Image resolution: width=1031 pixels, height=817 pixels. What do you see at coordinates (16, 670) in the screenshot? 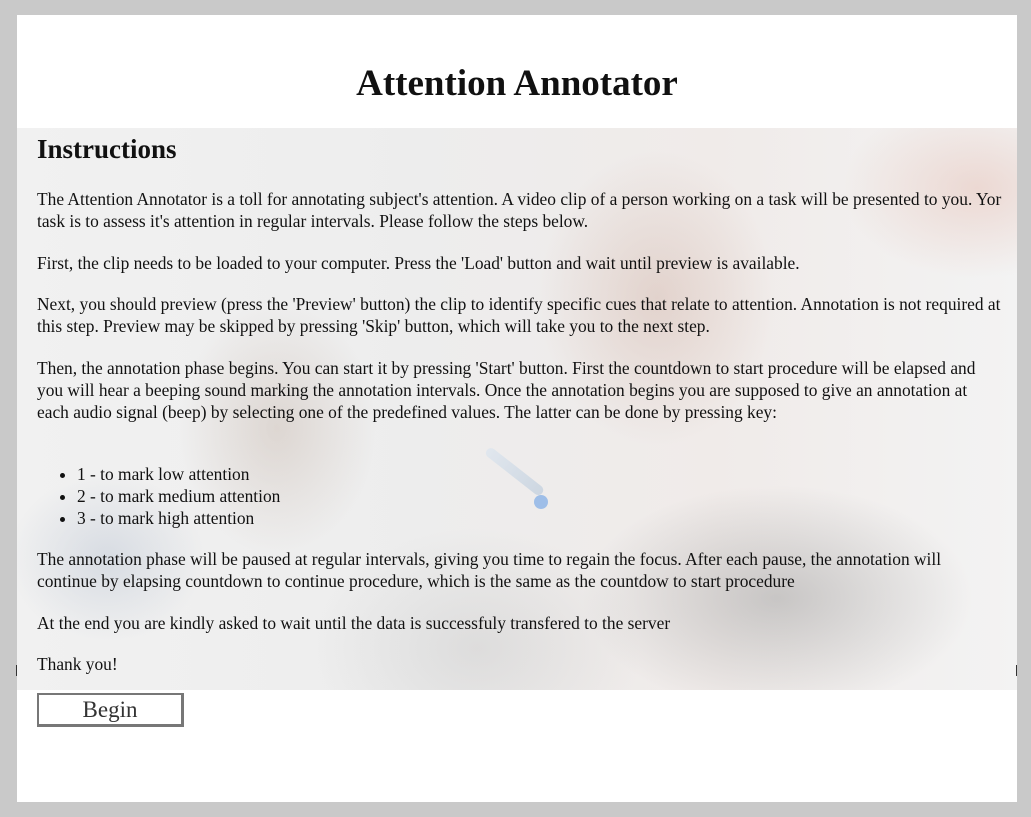
I see `divider-tick-left` at bounding box center [16, 670].